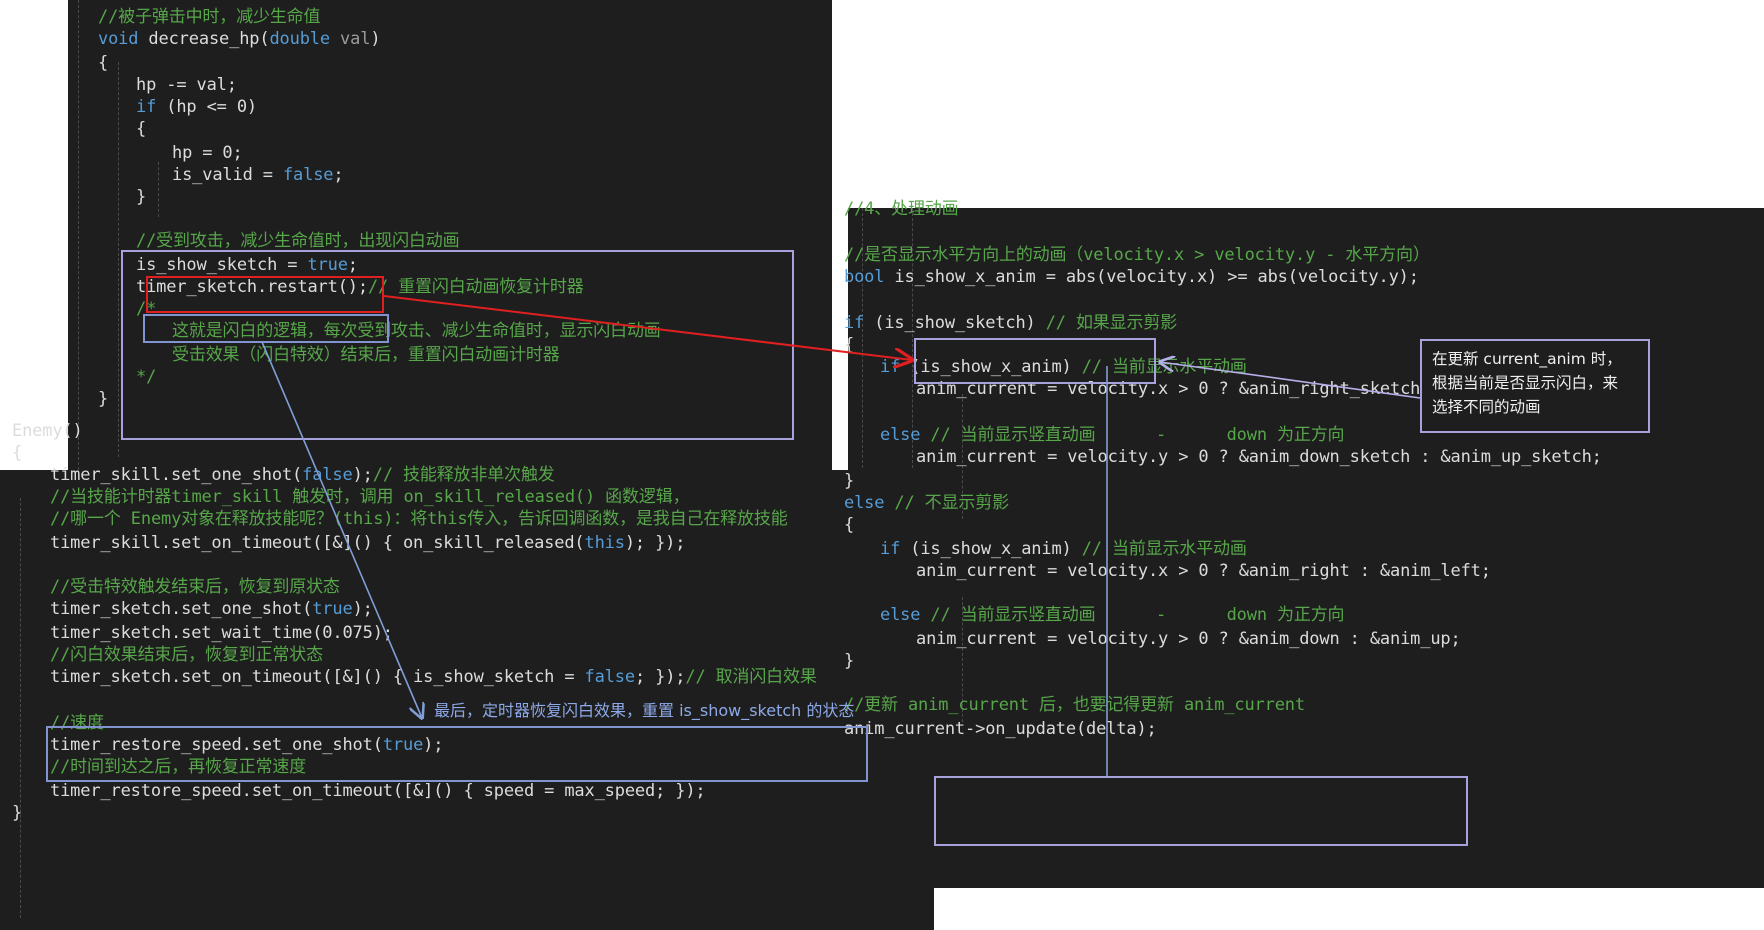  What do you see at coordinates (227, 175) in the screenshot?
I see `code-token: is_valid =` at bounding box center [227, 175].